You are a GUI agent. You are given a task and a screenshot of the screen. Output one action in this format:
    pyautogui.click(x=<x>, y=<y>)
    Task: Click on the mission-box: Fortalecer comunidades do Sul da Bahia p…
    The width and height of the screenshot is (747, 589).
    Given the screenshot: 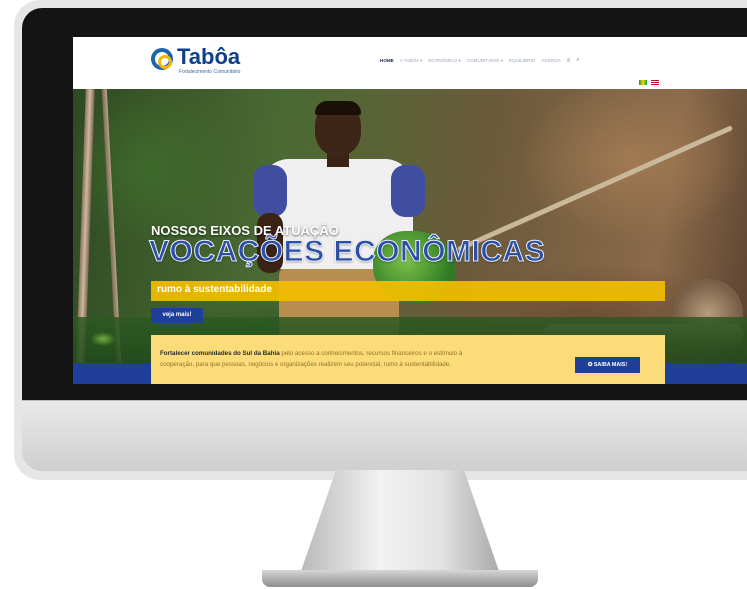 What is the action you would take?
    pyautogui.click(x=408, y=359)
    